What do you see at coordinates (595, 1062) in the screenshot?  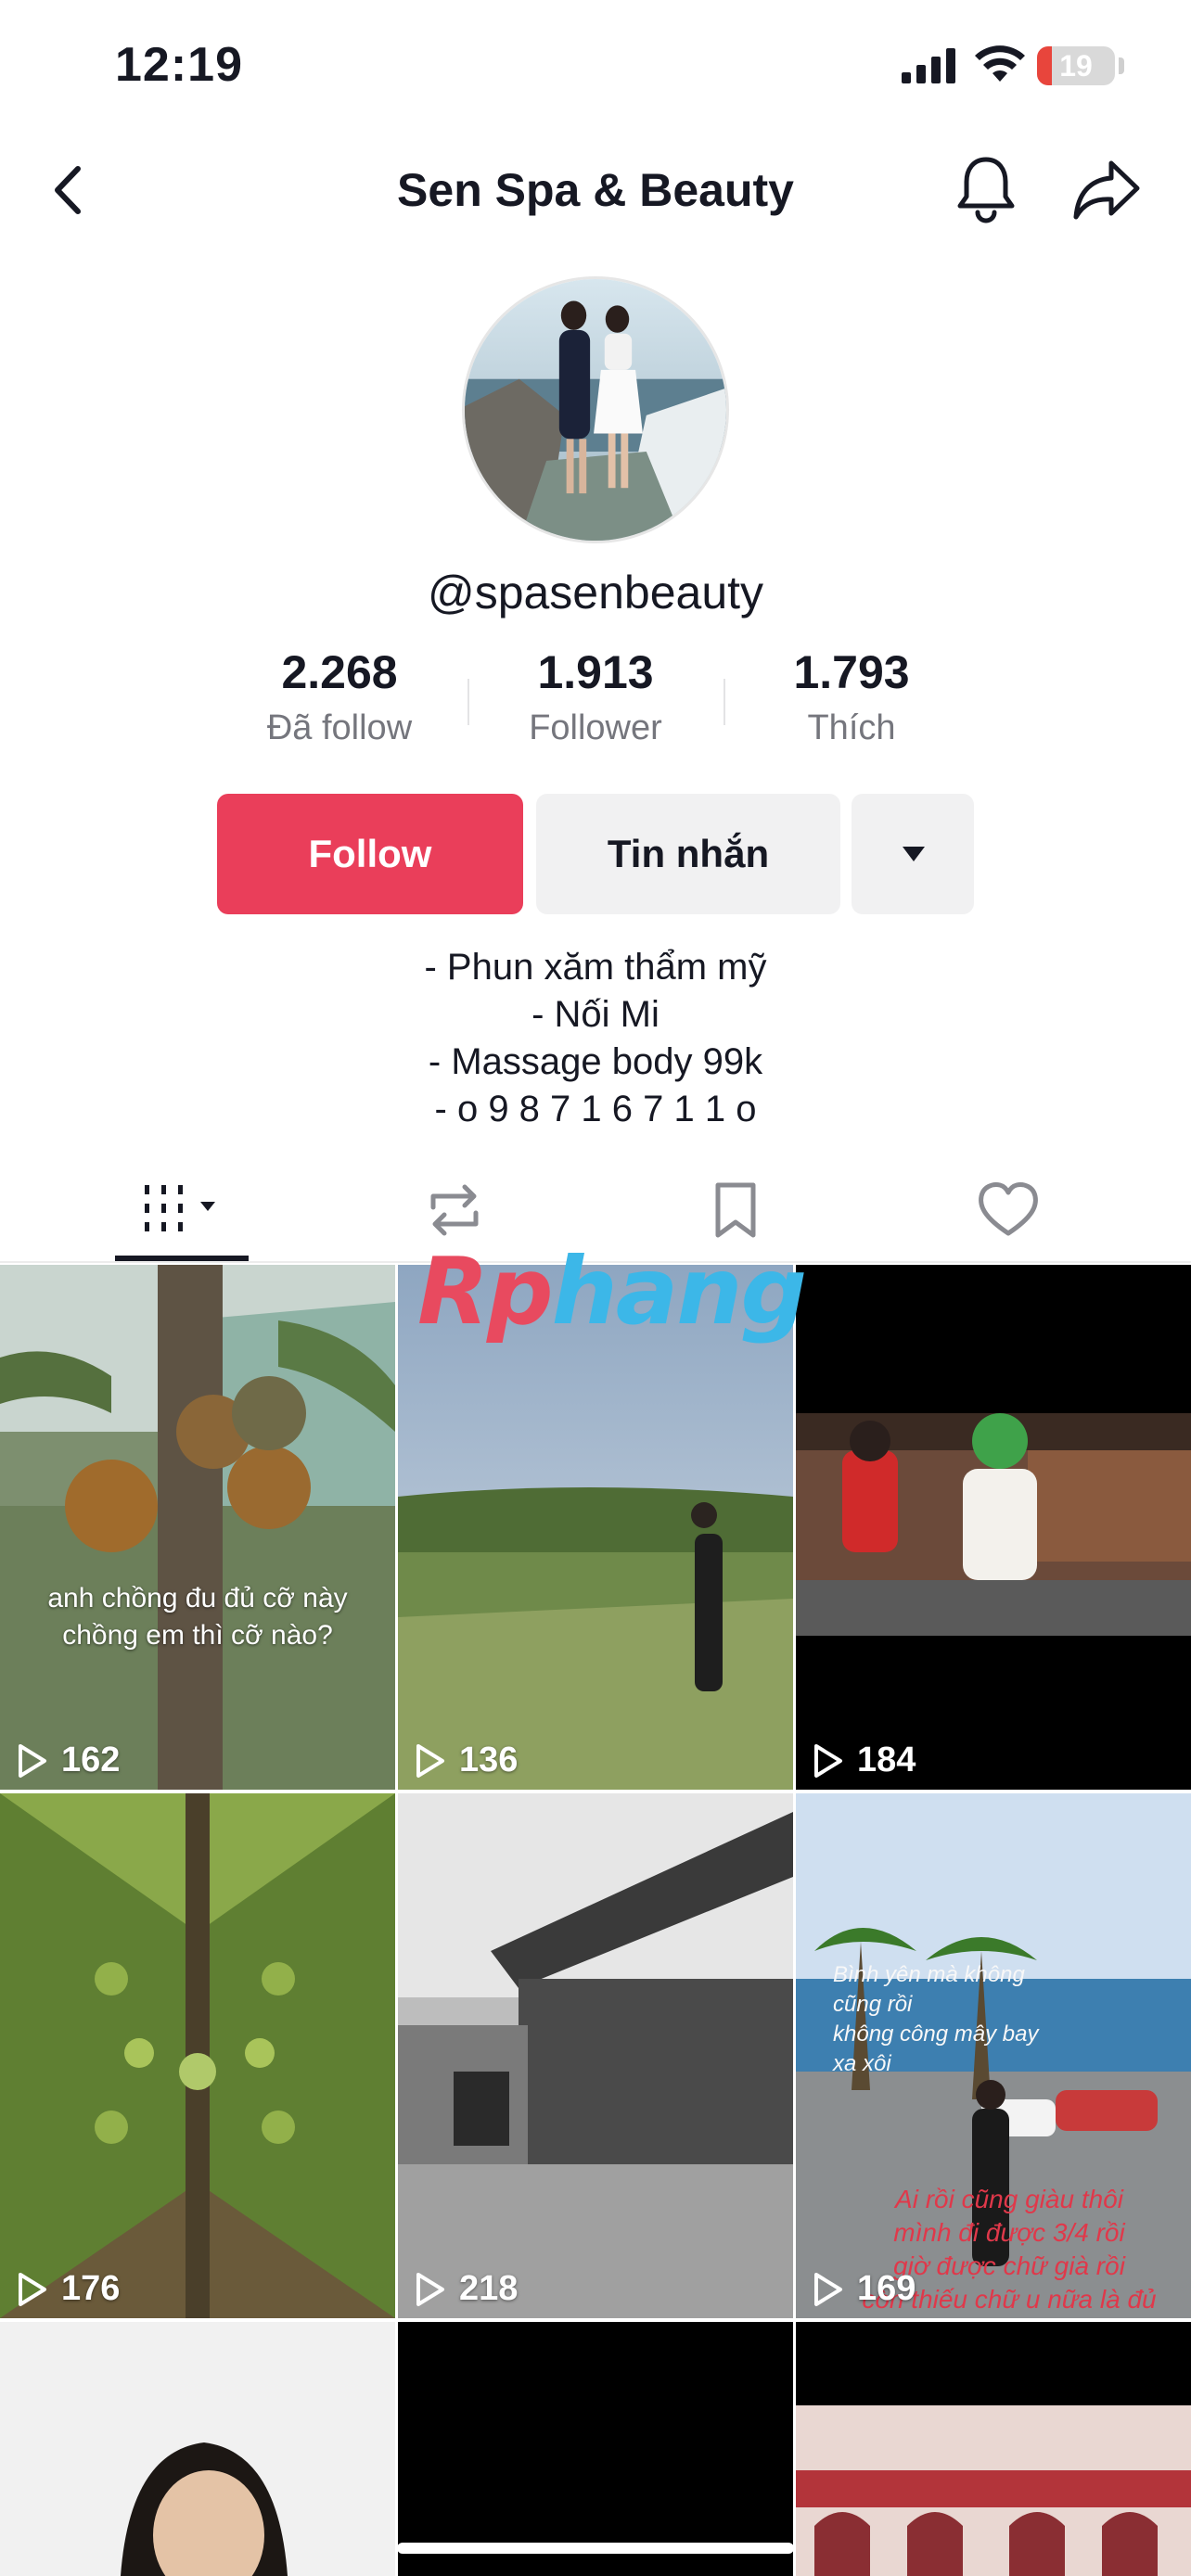 I see `bio-line: - Massage body 99k` at bounding box center [595, 1062].